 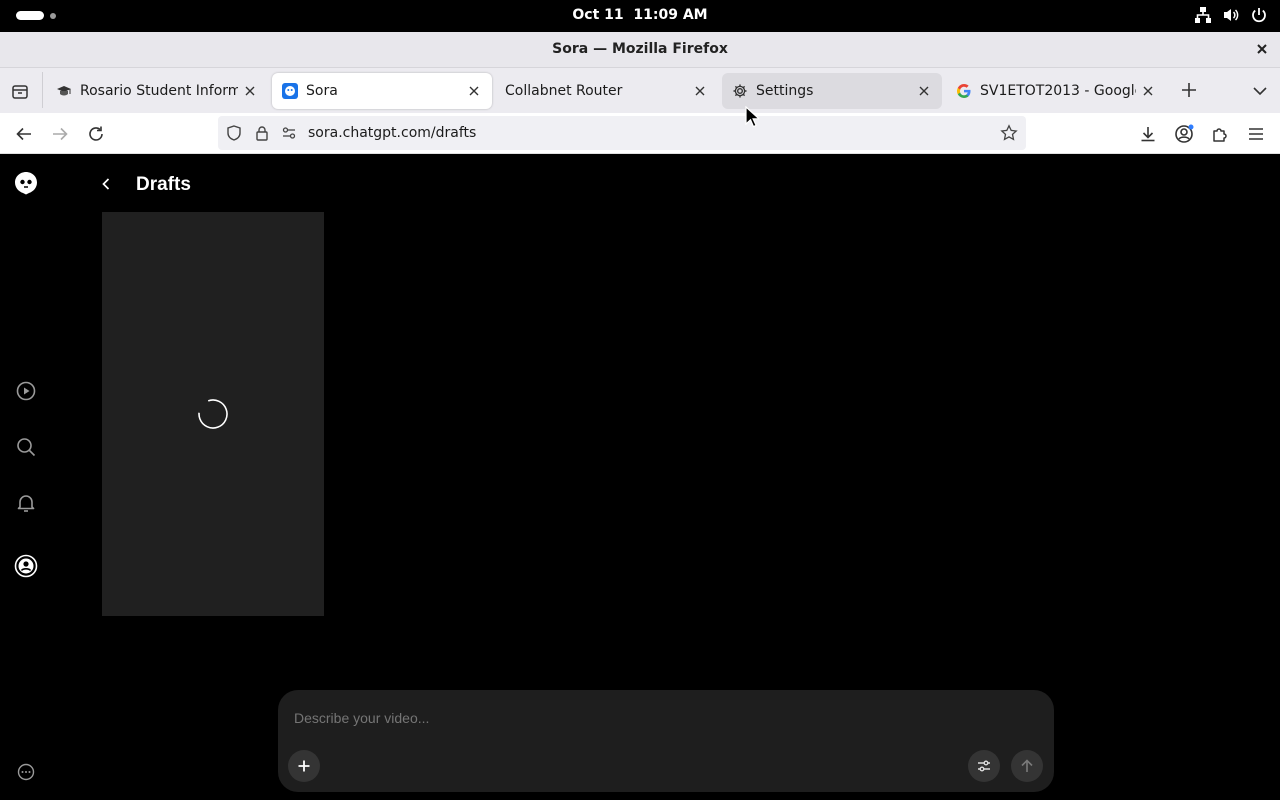 I want to click on download-icon, so click(x=1148, y=134).